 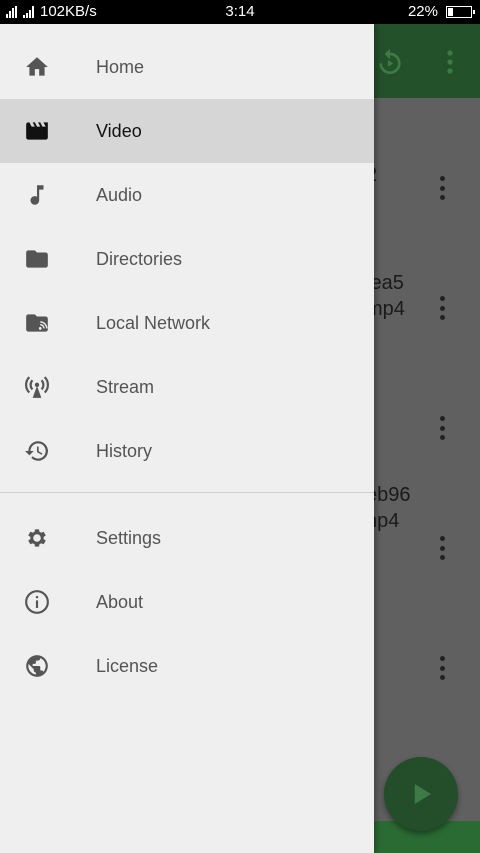 I want to click on nav-item-audio: Audio, so click(x=187, y=195).